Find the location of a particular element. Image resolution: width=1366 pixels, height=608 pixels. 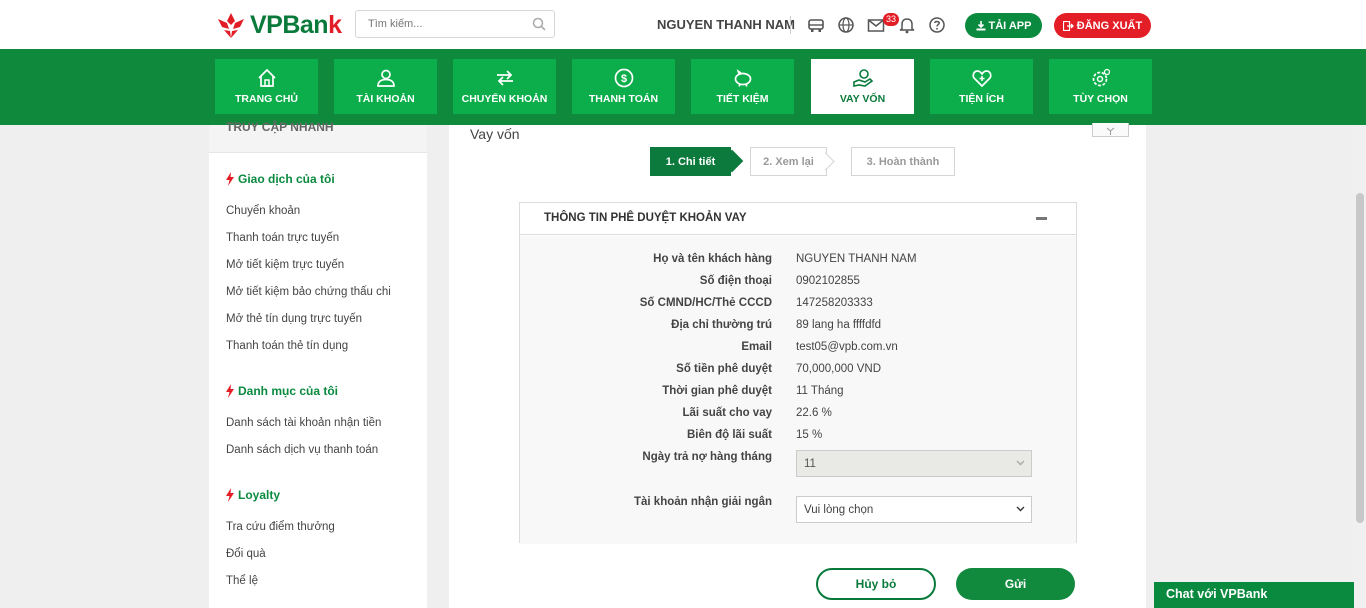

sidebar-link-beneficiaries: Danh sách tài khoản nhận tiền is located at coordinates (303, 423).